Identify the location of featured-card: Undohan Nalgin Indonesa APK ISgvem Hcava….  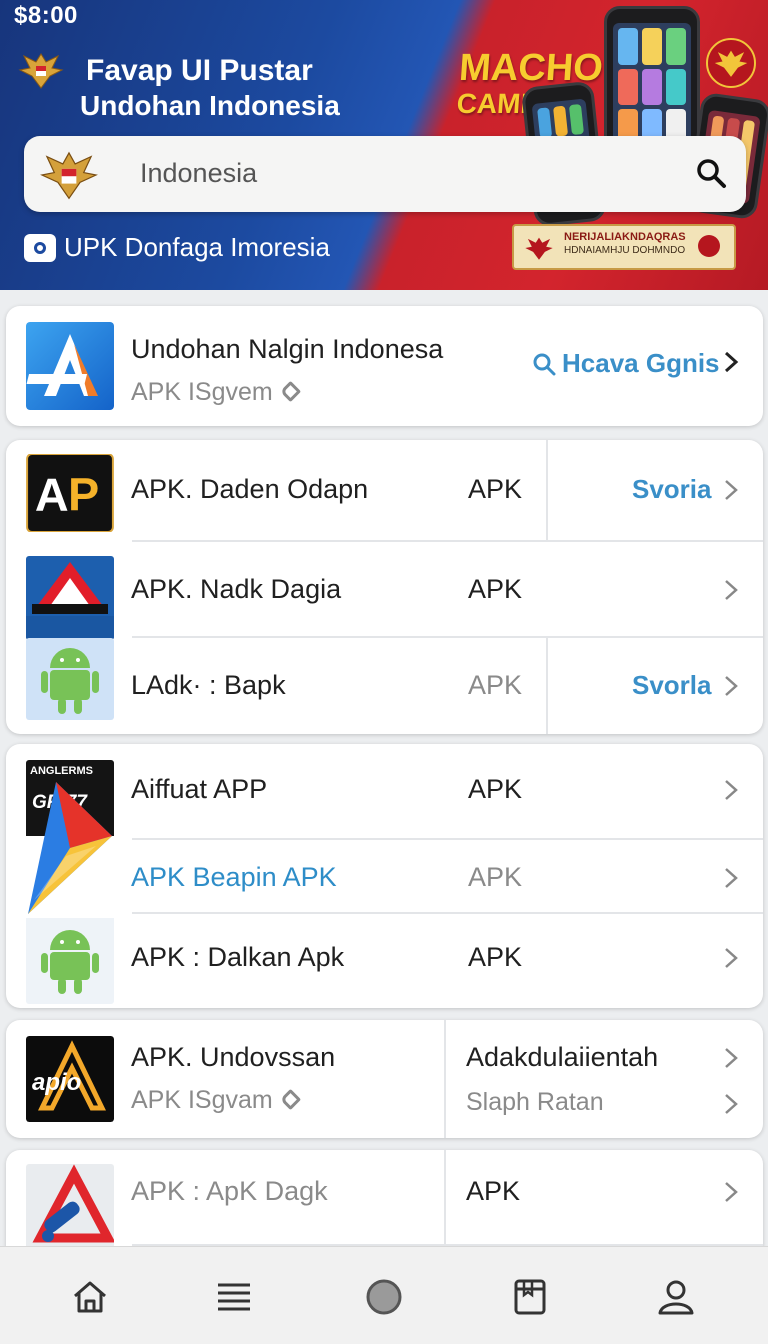
(384, 366).